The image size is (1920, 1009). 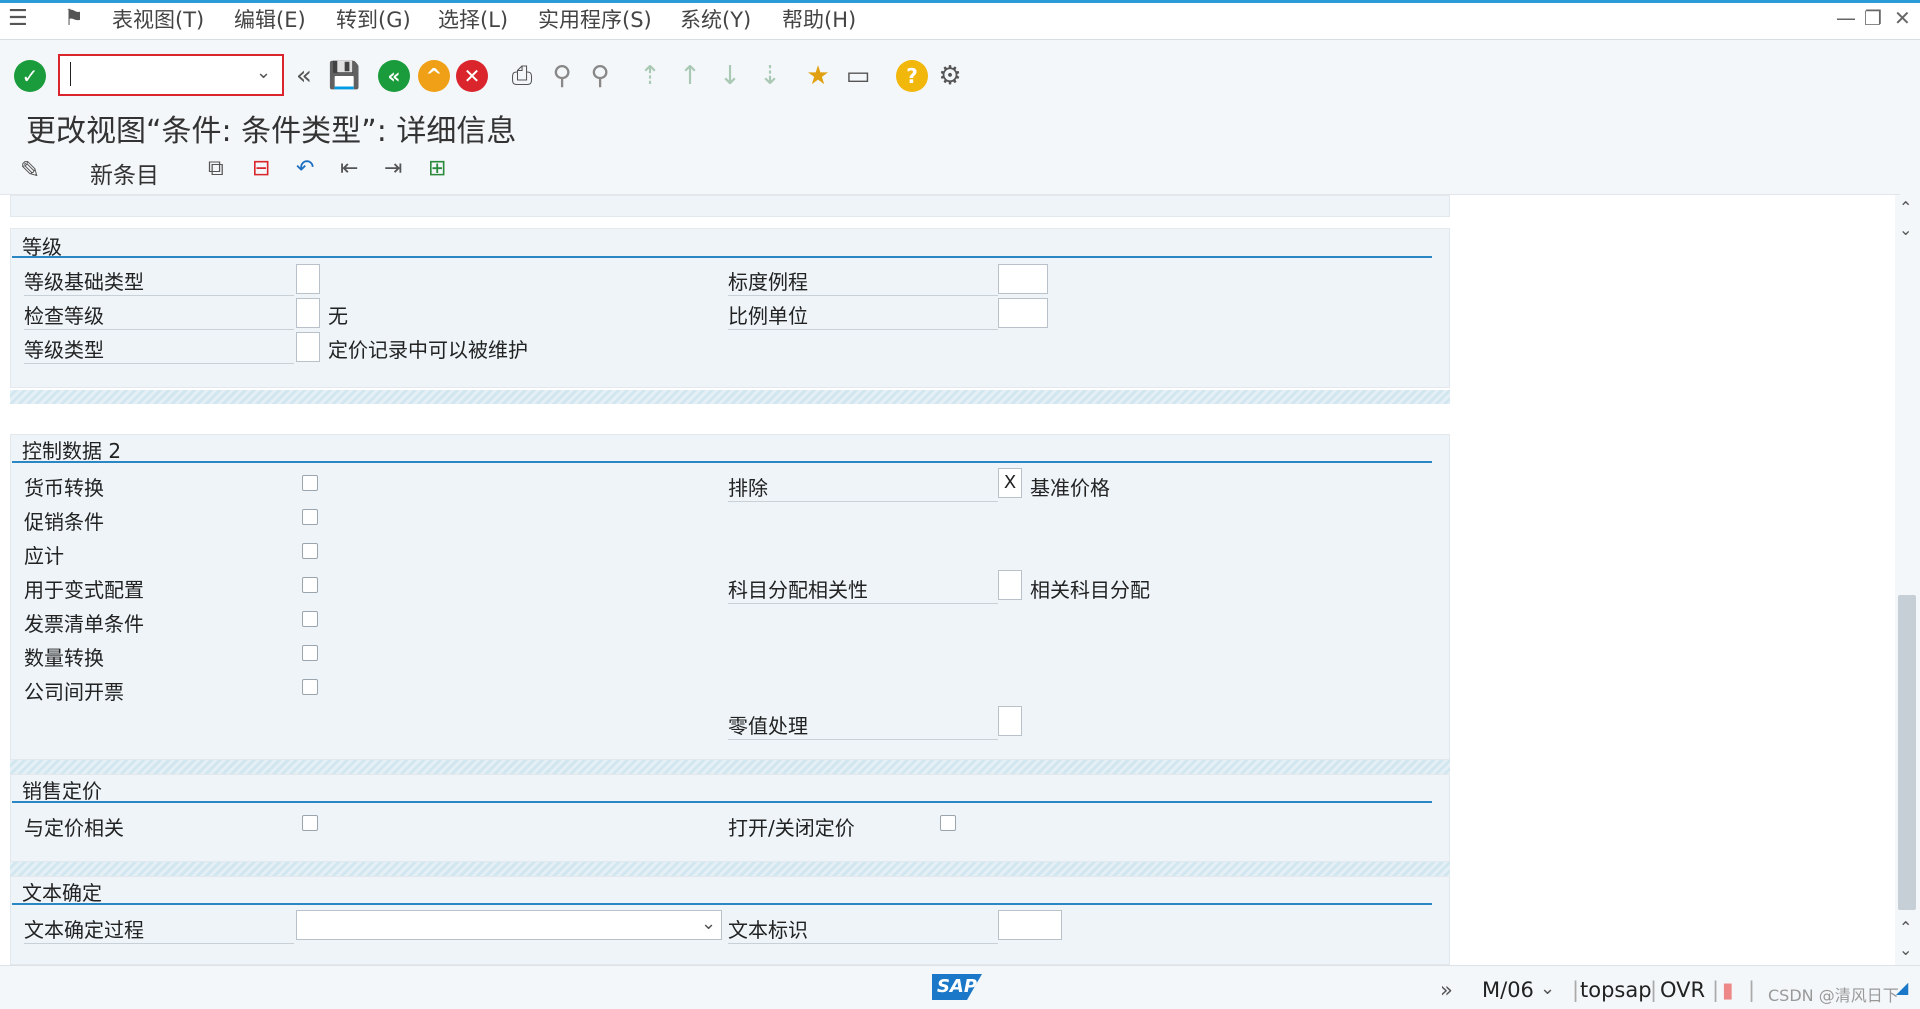 What do you see at coordinates (344, 76) in the screenshot?
I see `save-icon: 💾` at bounding box center [344, 76].